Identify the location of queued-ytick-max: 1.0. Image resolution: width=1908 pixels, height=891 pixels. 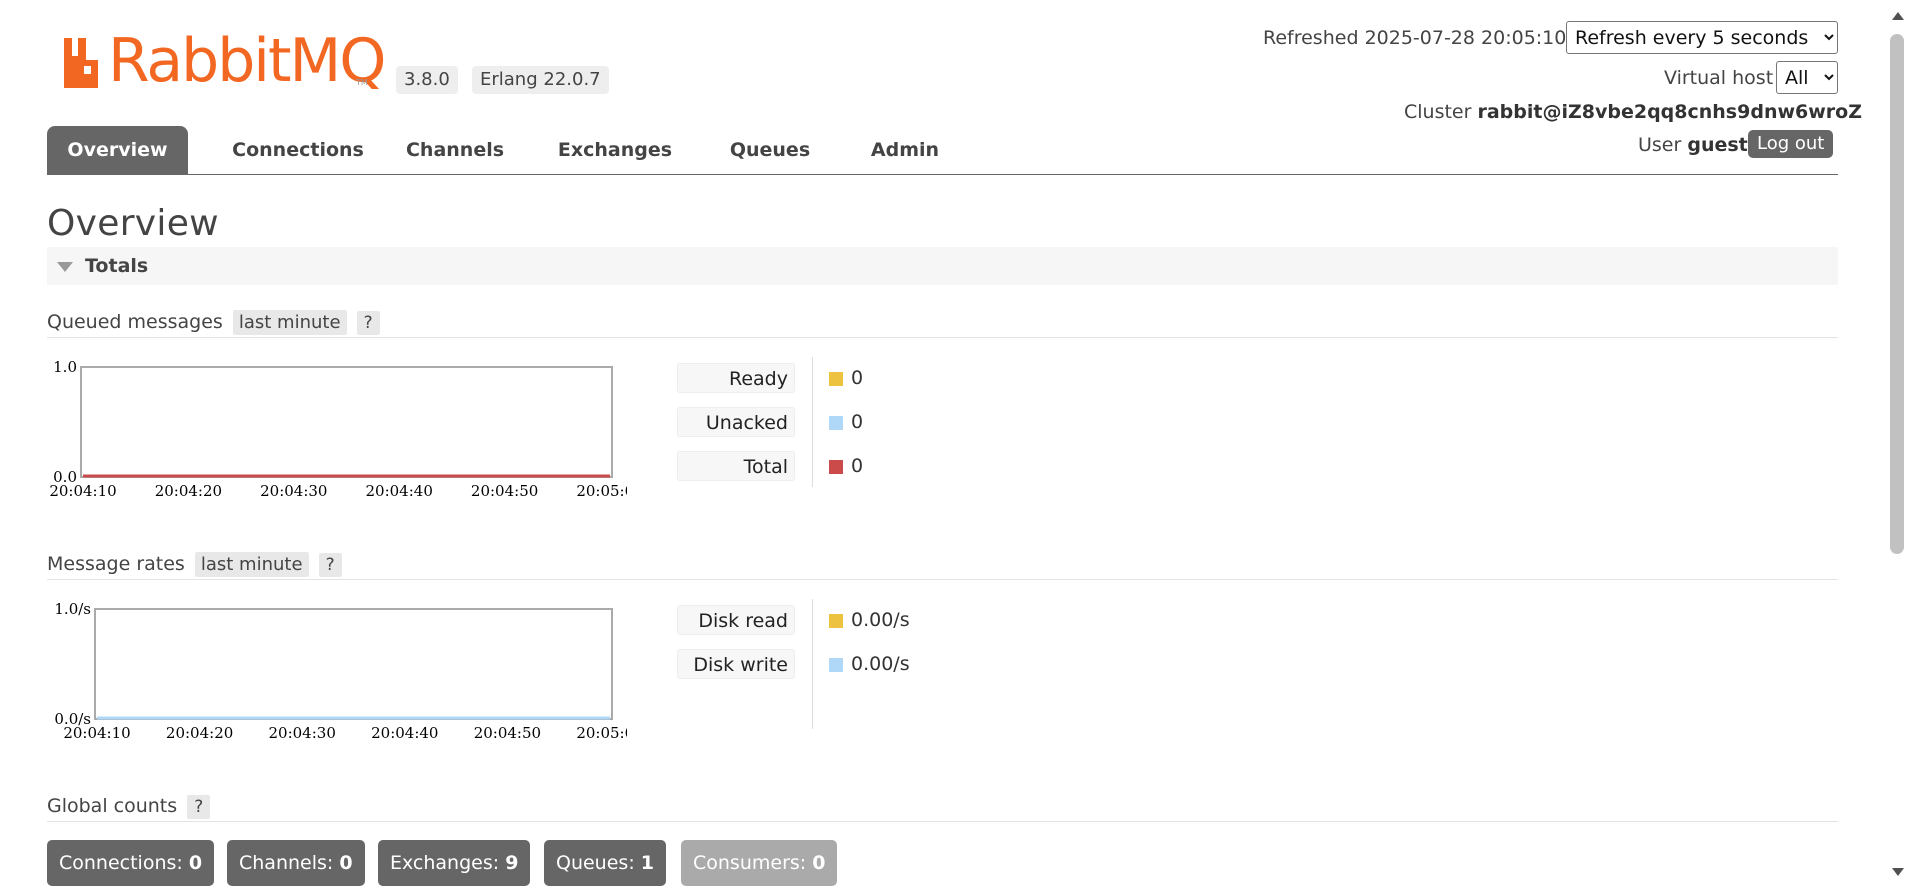
(65, 367).